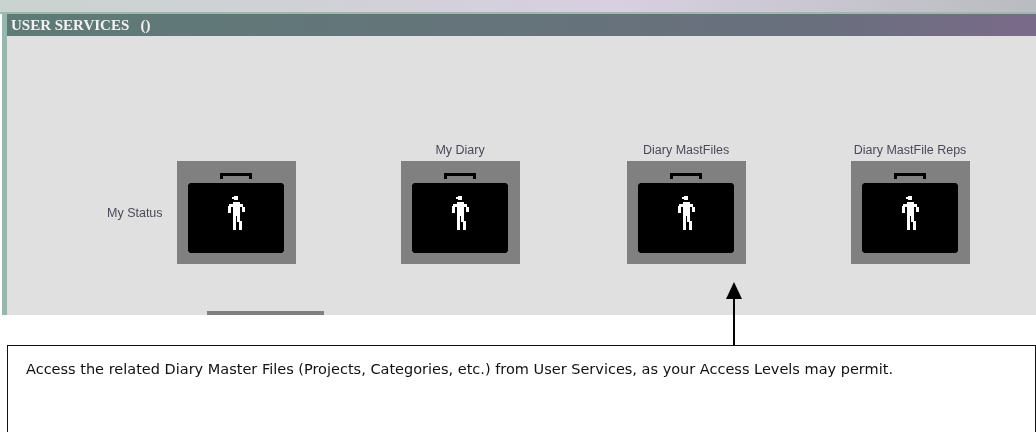 This screenshot has height=432, width=1036. Describe the element at coordinates (734, 313) in the screenshot. I see `pointer-arrow` at that location.